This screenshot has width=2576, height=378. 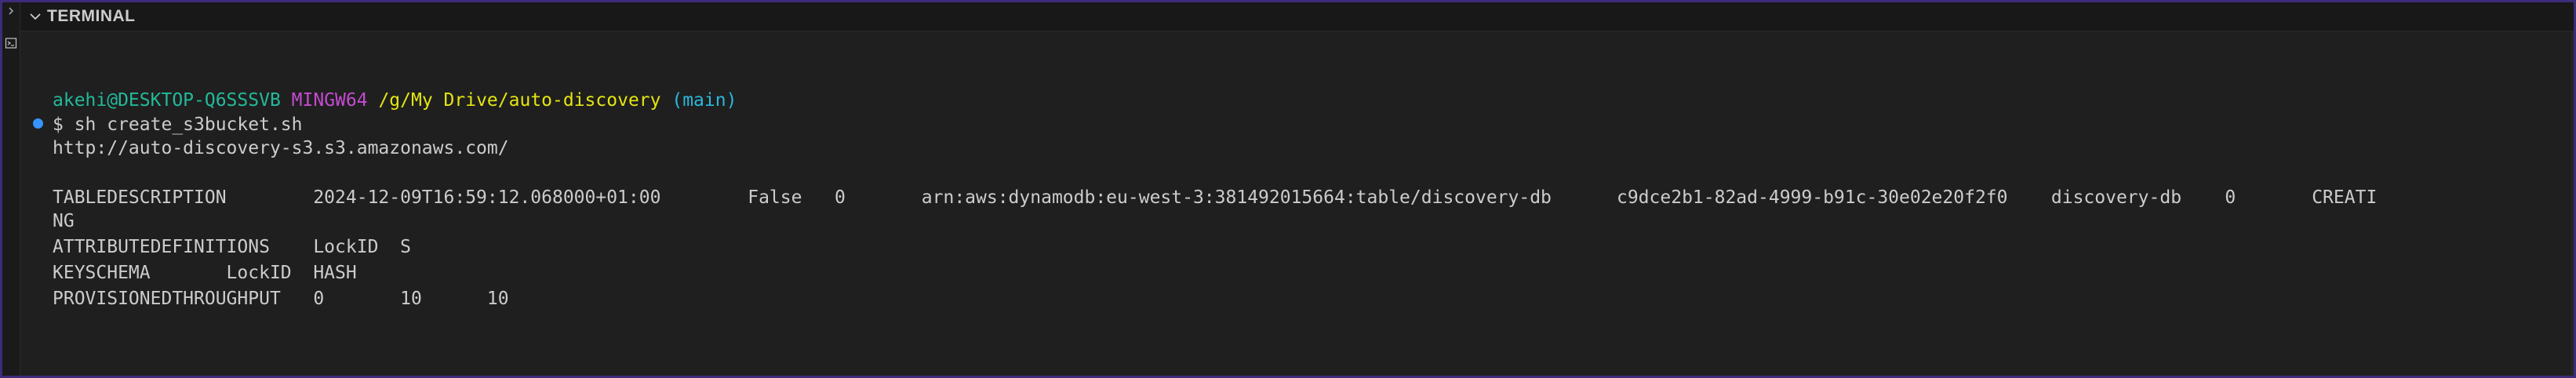 What do you see at coordinates (91, 16) in the screenshot?
I see `terminal-panel-title: TERMINAL` at bounding box center [91, 16].